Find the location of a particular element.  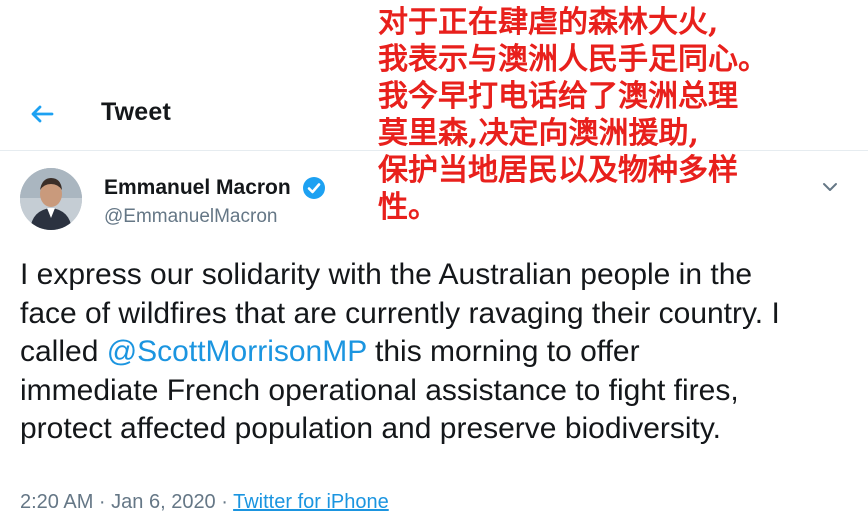

mention-link: @ScottMorrisonMP is located at coordinates (237, 351).